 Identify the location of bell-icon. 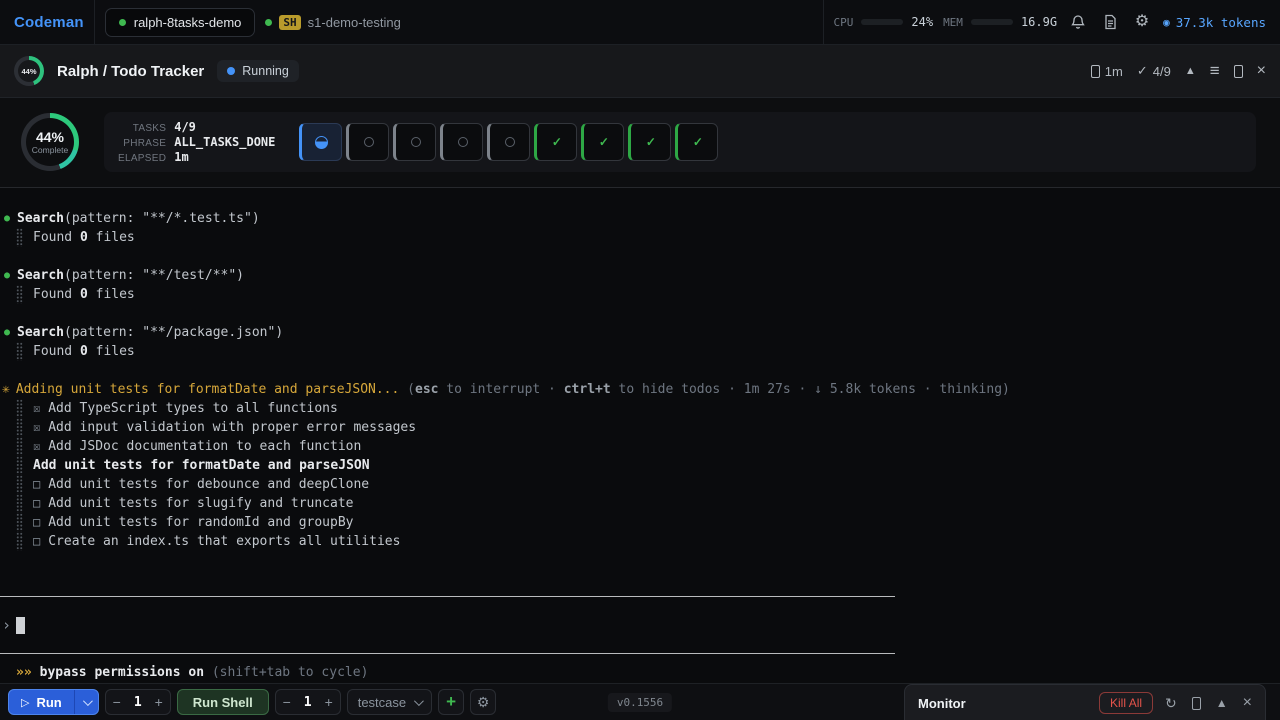
(1078, 22).